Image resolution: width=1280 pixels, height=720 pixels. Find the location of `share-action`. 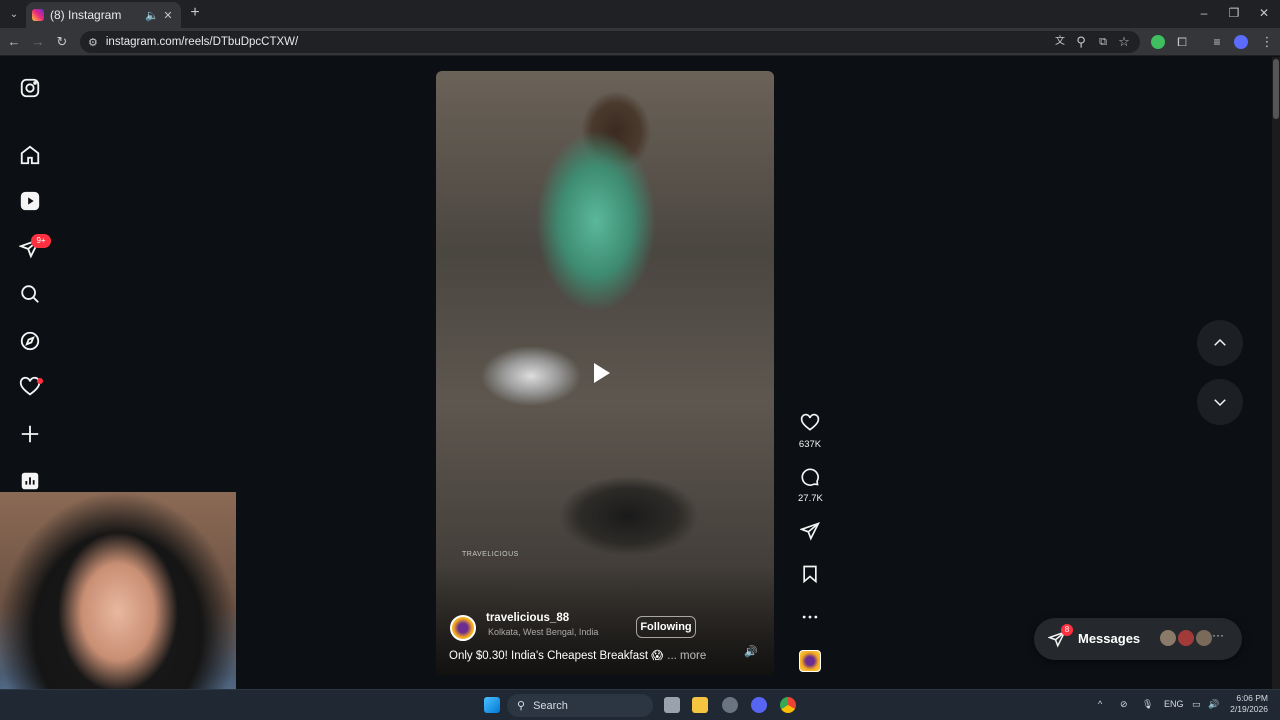

share-action is located at coordinates (810, 533).